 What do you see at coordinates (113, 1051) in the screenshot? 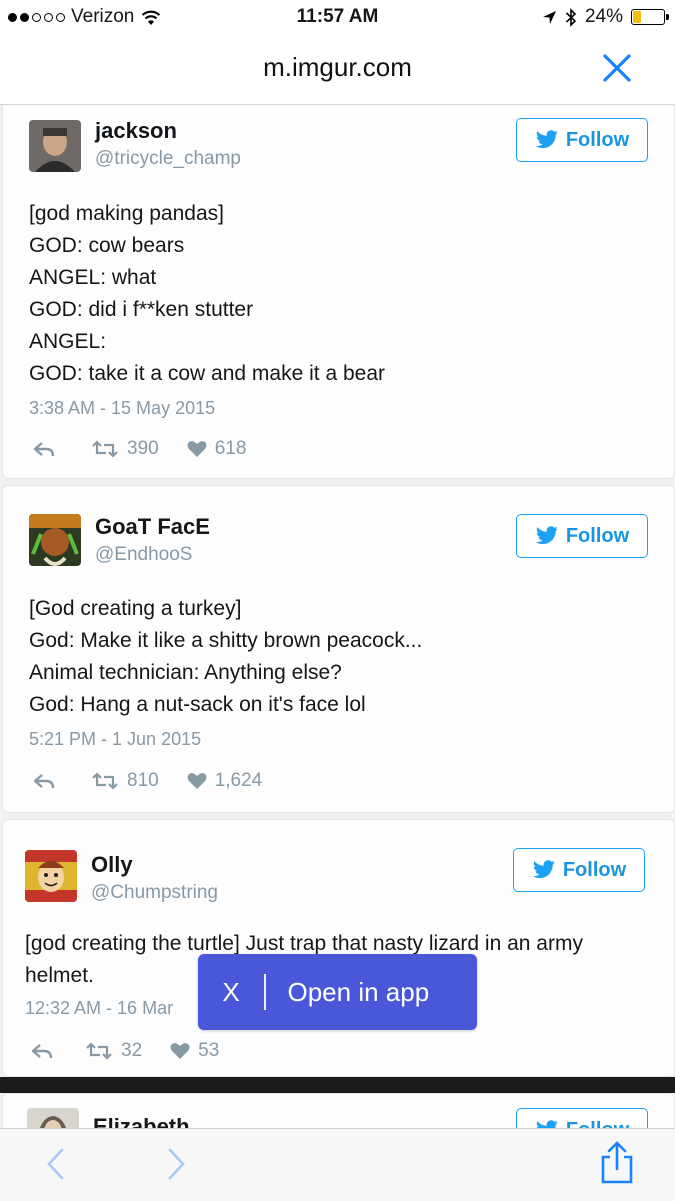
I see `retweet-action: 32` at bounding box center [113, 1051].